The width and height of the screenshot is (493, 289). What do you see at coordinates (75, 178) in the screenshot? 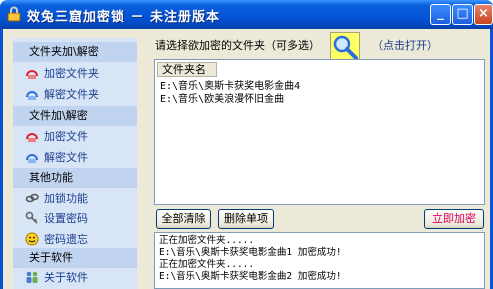
I see `section-other-header: 其他功能` at bounding box center [75, 178].